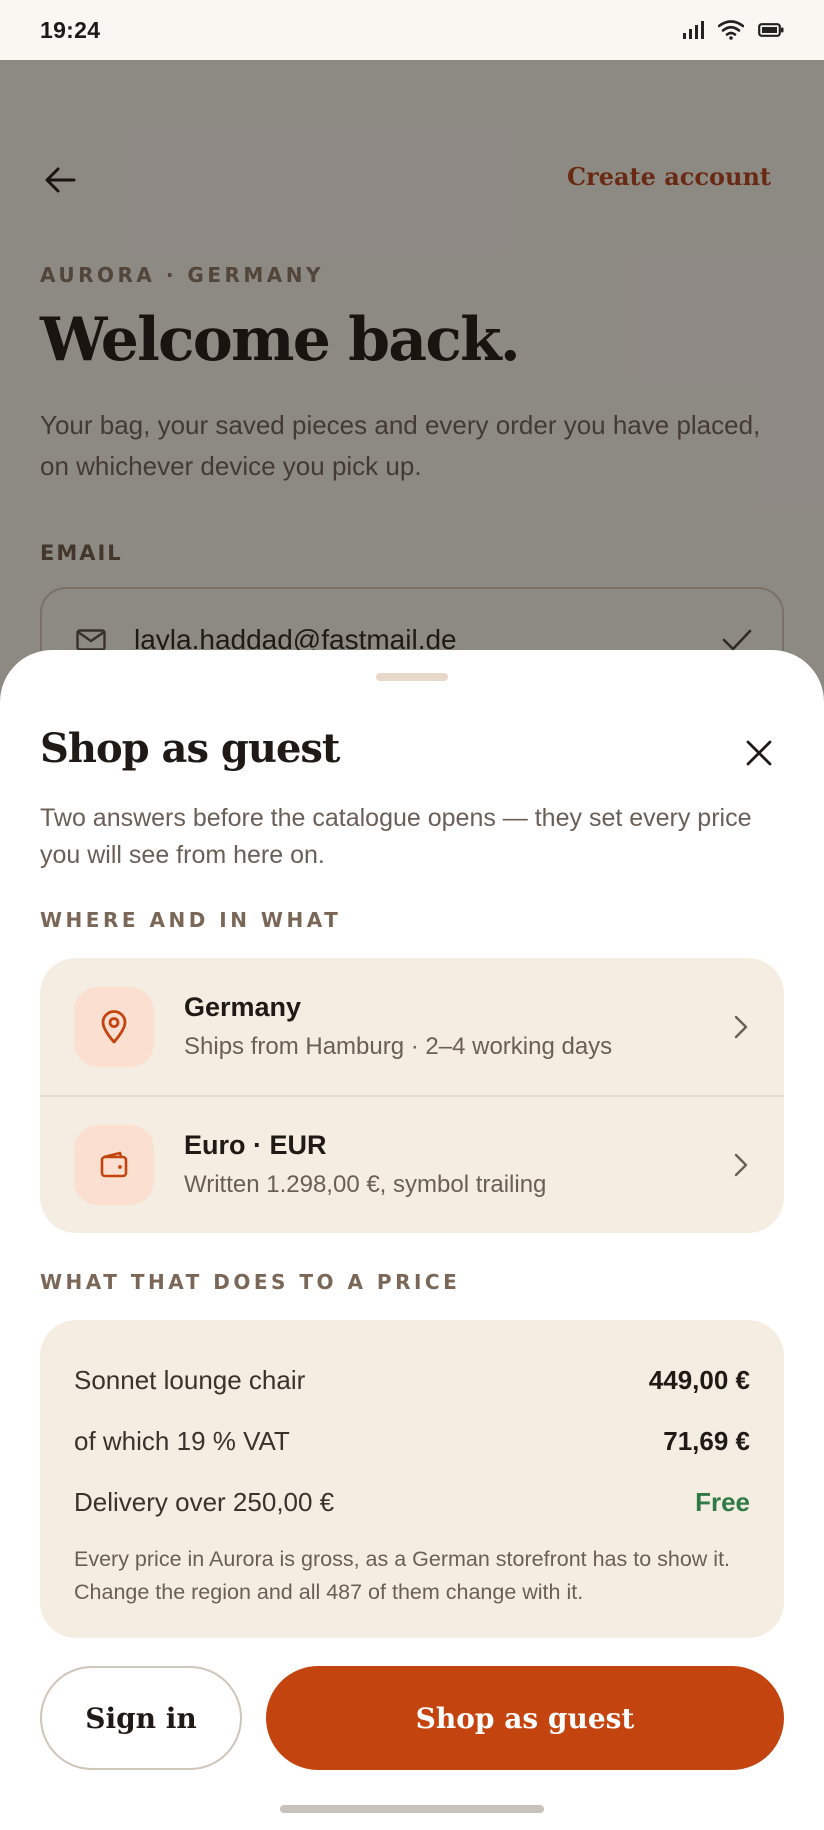  I want to click on section-label-price: WHAT THAT DOES TO A PRICE, so click(250, 1282).